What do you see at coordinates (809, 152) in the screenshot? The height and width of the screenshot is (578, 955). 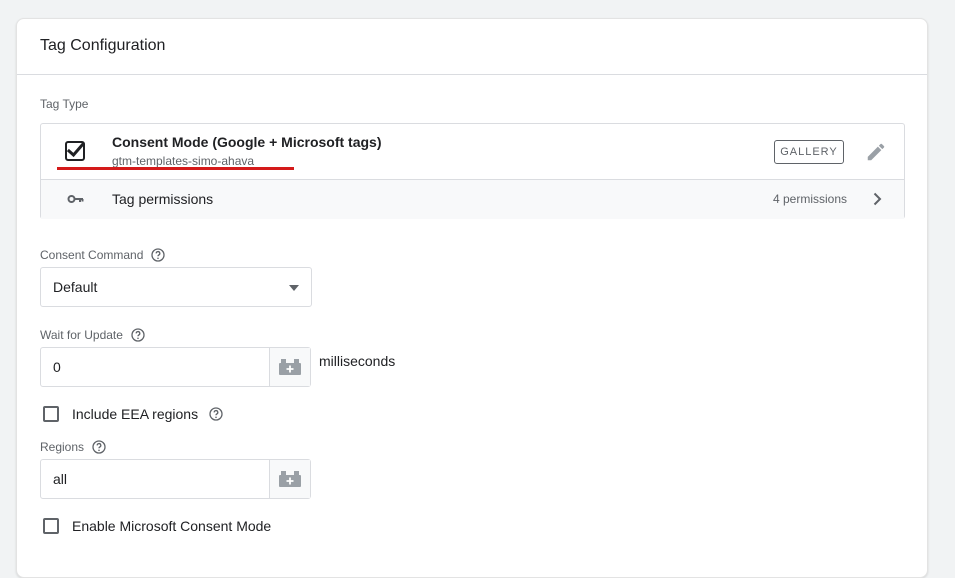 I see `gallery-button: GALLERY` at bounding box center [809, 152].